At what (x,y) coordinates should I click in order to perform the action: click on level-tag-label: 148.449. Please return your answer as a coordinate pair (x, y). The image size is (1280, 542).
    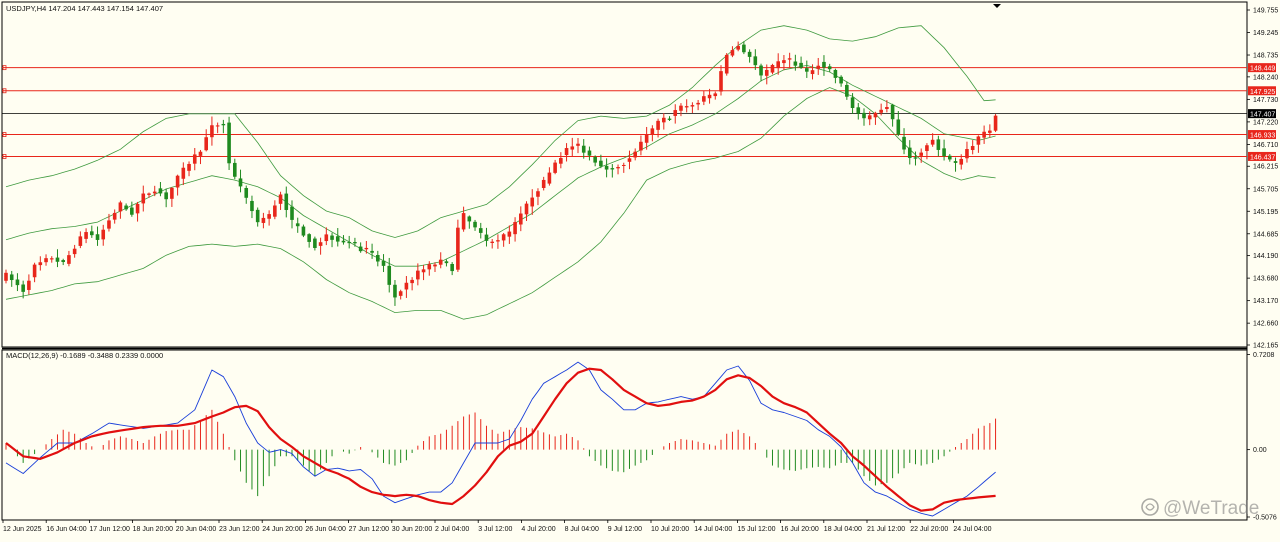
    Looking at the image, I should click on (1262, 69).